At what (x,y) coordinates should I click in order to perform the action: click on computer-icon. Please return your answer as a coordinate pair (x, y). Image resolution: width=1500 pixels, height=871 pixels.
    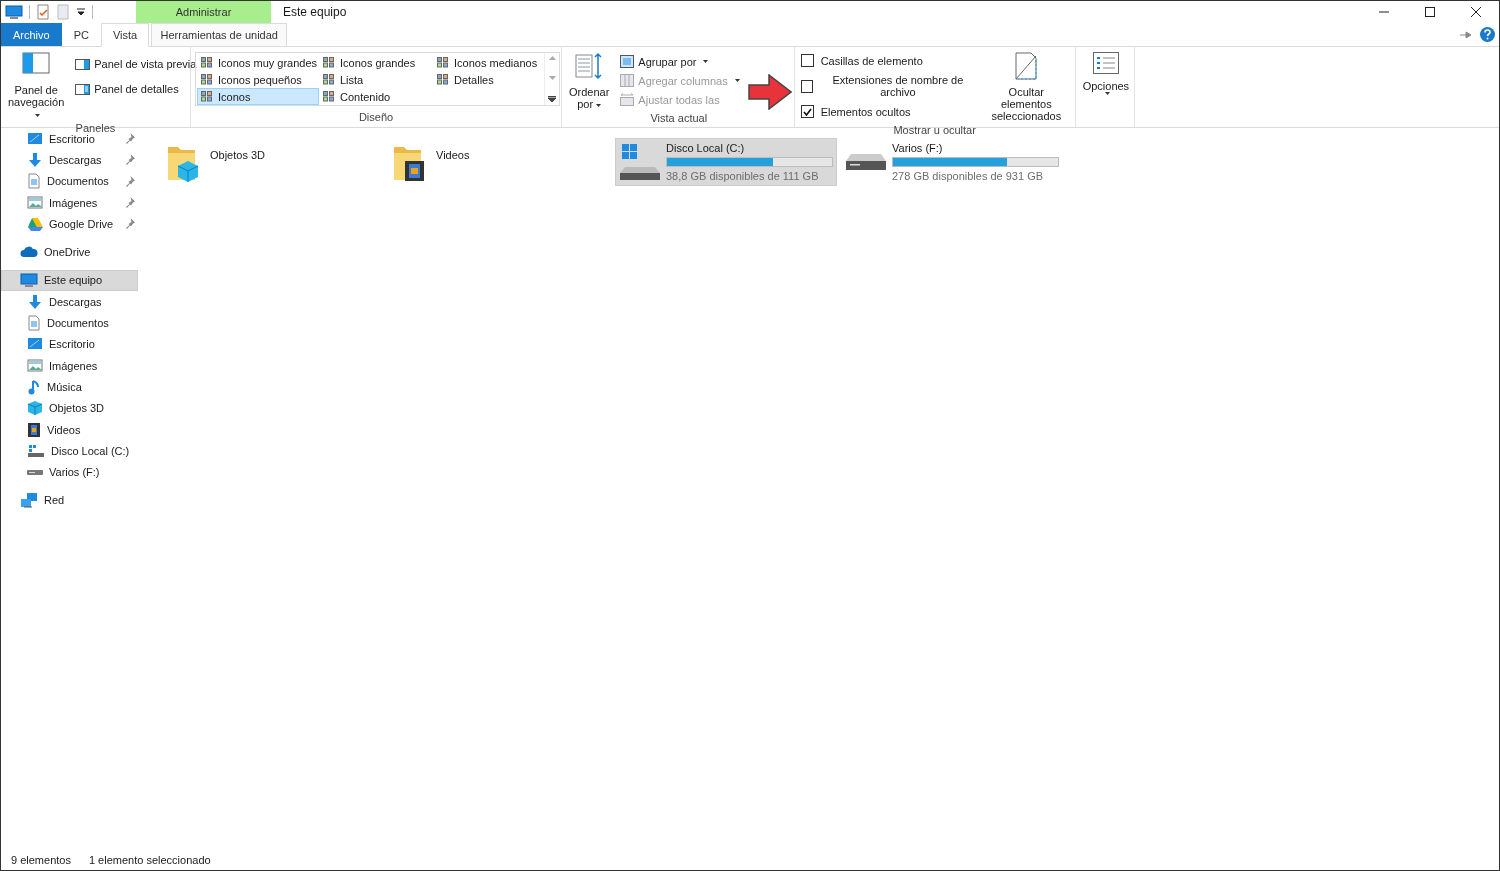
    Looking at the image, I should click on (29, 280).